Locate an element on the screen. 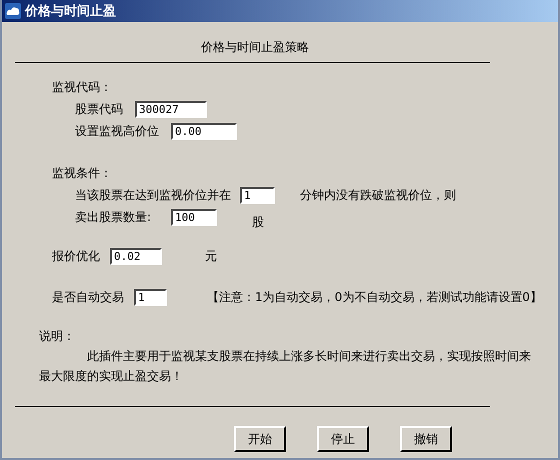 This screenshot has width=560, height=460. field-label: 股票代码 is located at coordinates (99, 109).